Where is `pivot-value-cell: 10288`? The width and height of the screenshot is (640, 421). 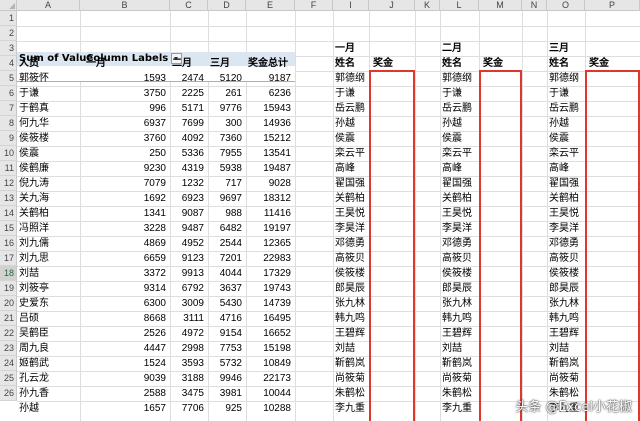 pivot-value-cell: 10288 is located at coordinates (271, 409).